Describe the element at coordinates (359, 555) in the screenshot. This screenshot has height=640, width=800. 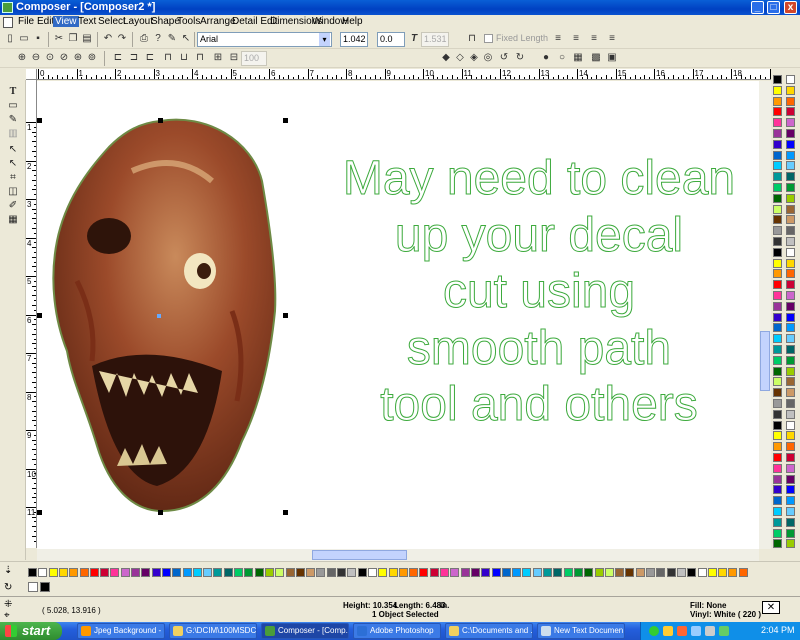
I see `horizontal-scroll-thumb` at that location.